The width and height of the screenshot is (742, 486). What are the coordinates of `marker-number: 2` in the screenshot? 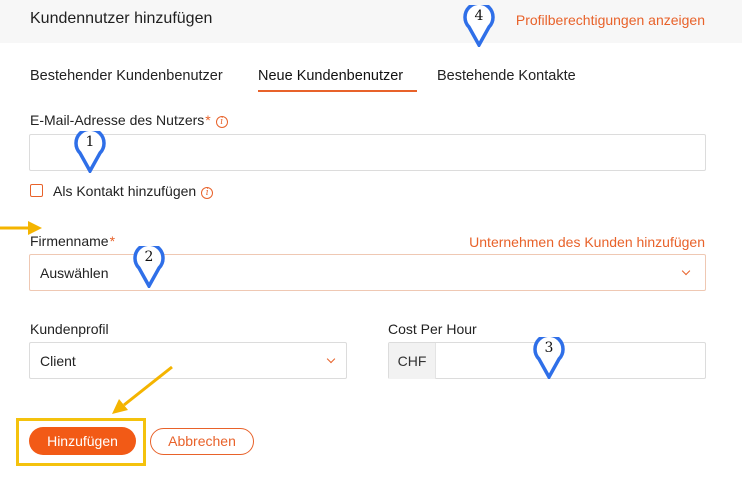 It's located at (149, 257).